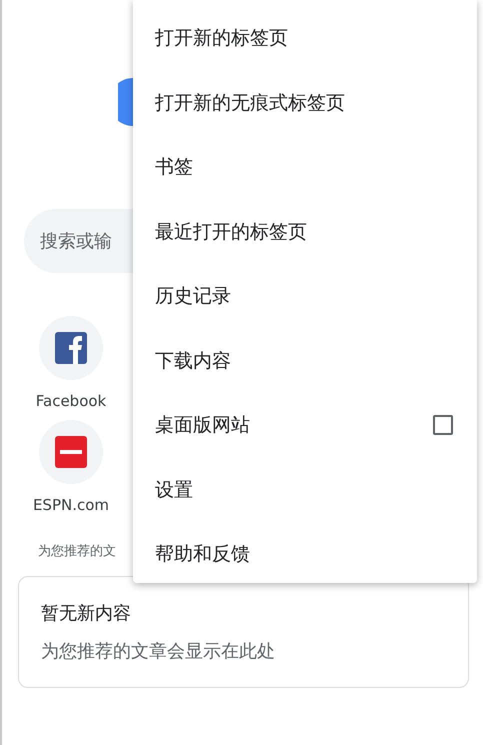  What do you see at coordinates (221, 38) in the screenshot?
I see `menu-item: 打开新的标签页` at bounding box center [221, 38].